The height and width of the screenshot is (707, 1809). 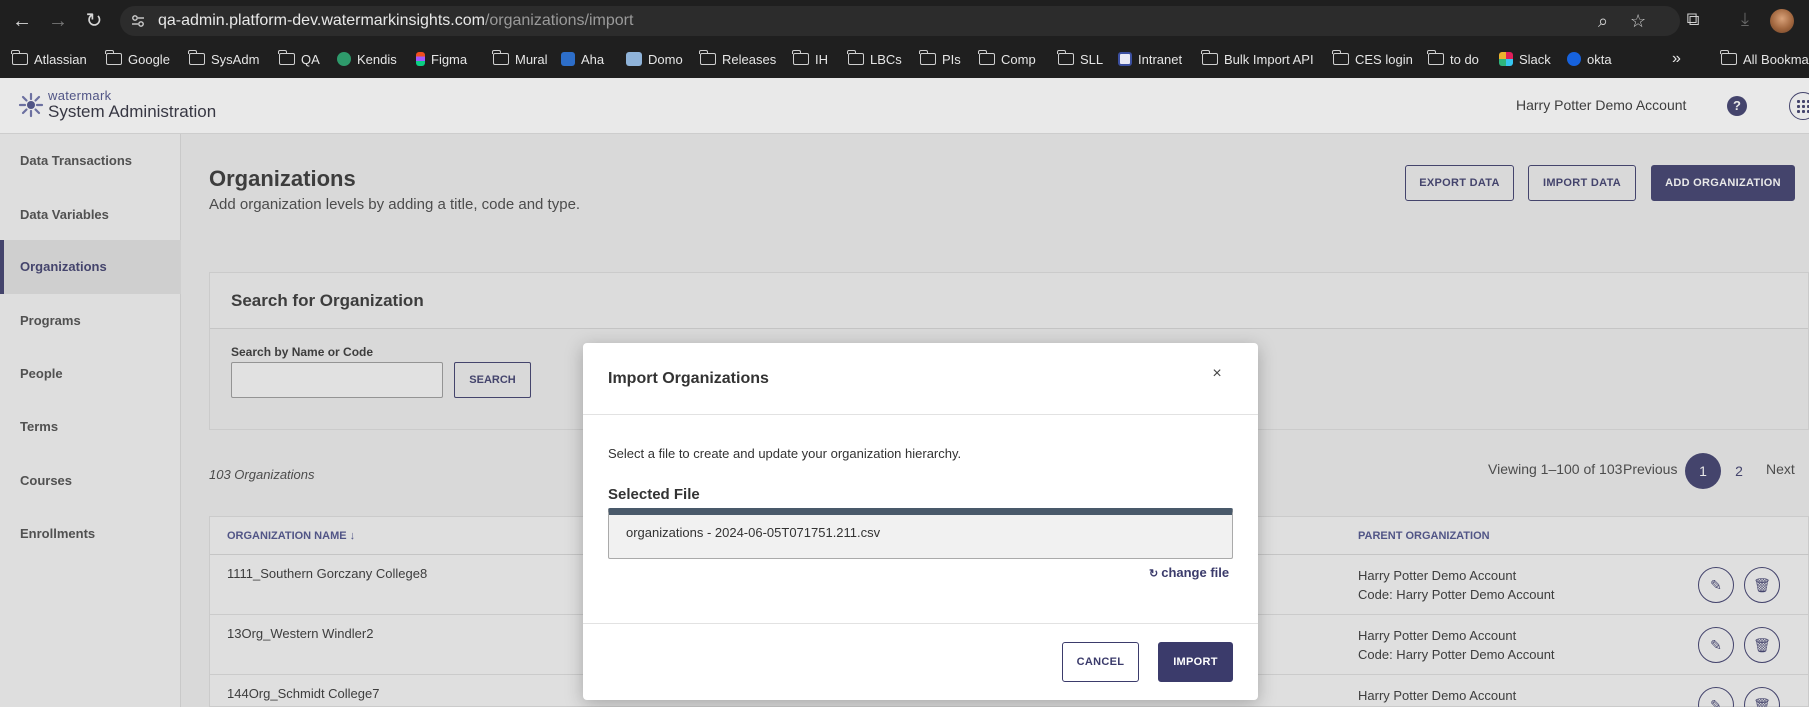 What do you see at coordinates (310, 59) in the screenshot?
I see `bookmark-label: QA` at bounding box center [310, 59].